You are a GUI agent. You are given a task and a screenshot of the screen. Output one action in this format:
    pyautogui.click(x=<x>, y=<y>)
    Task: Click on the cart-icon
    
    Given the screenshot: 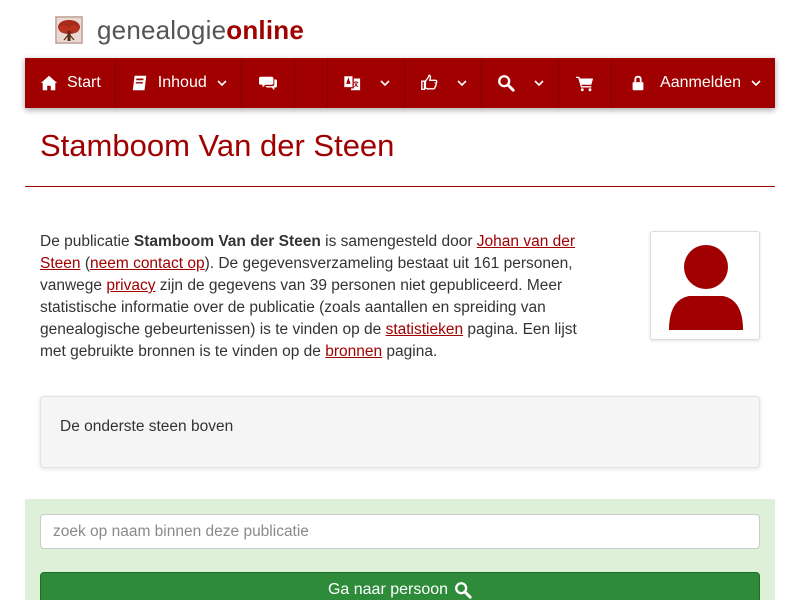 What is the action you would take?
    pyautogui.click(x=585, y=83)
    